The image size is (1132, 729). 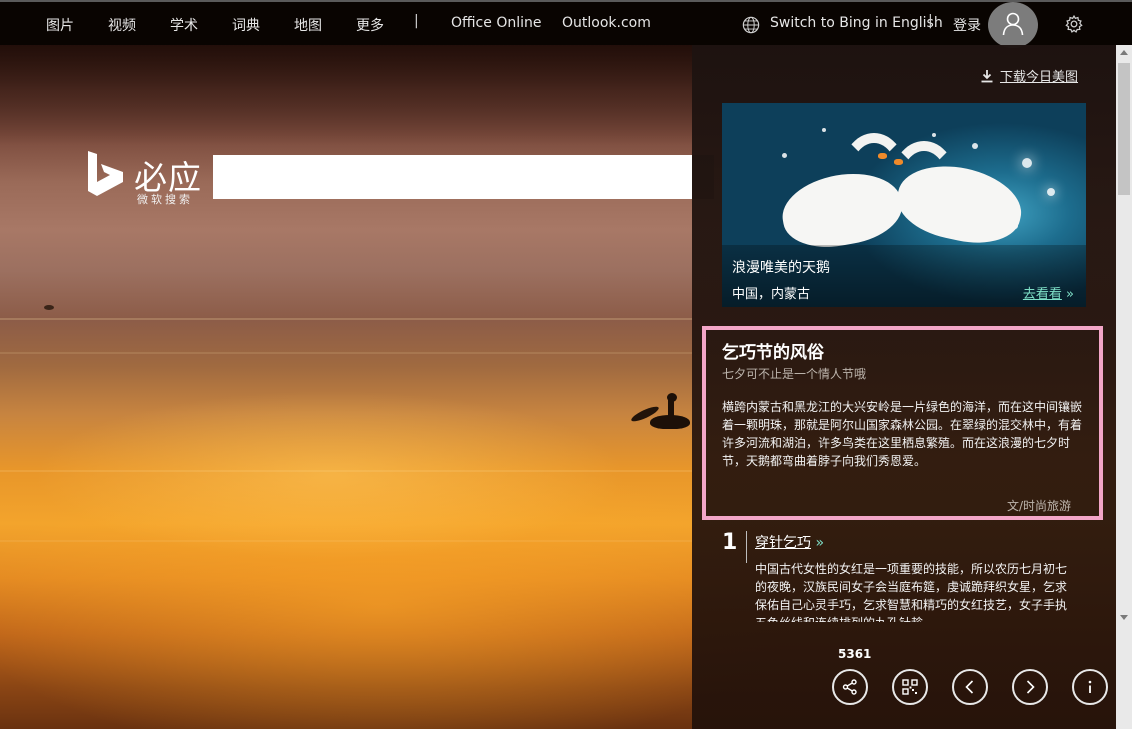 What do you see at coordinates (855, 654) in the screenshot?
I see `like-count: 5361` at bounding box center [855, 654].